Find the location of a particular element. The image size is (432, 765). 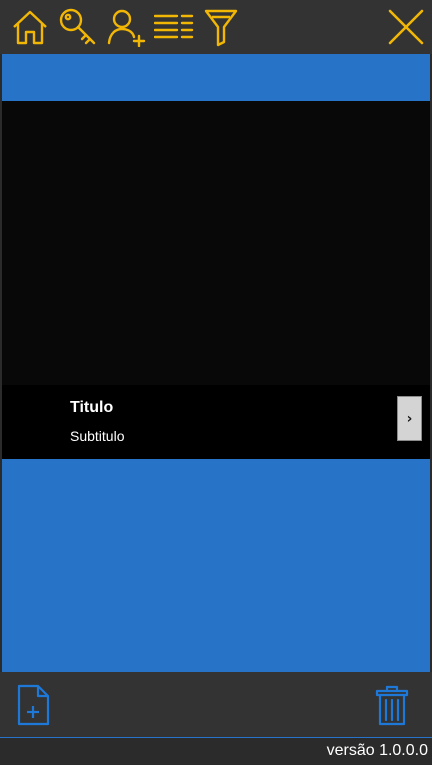

card-subtitle: Subtitulo is located at coordinates (97, 436).